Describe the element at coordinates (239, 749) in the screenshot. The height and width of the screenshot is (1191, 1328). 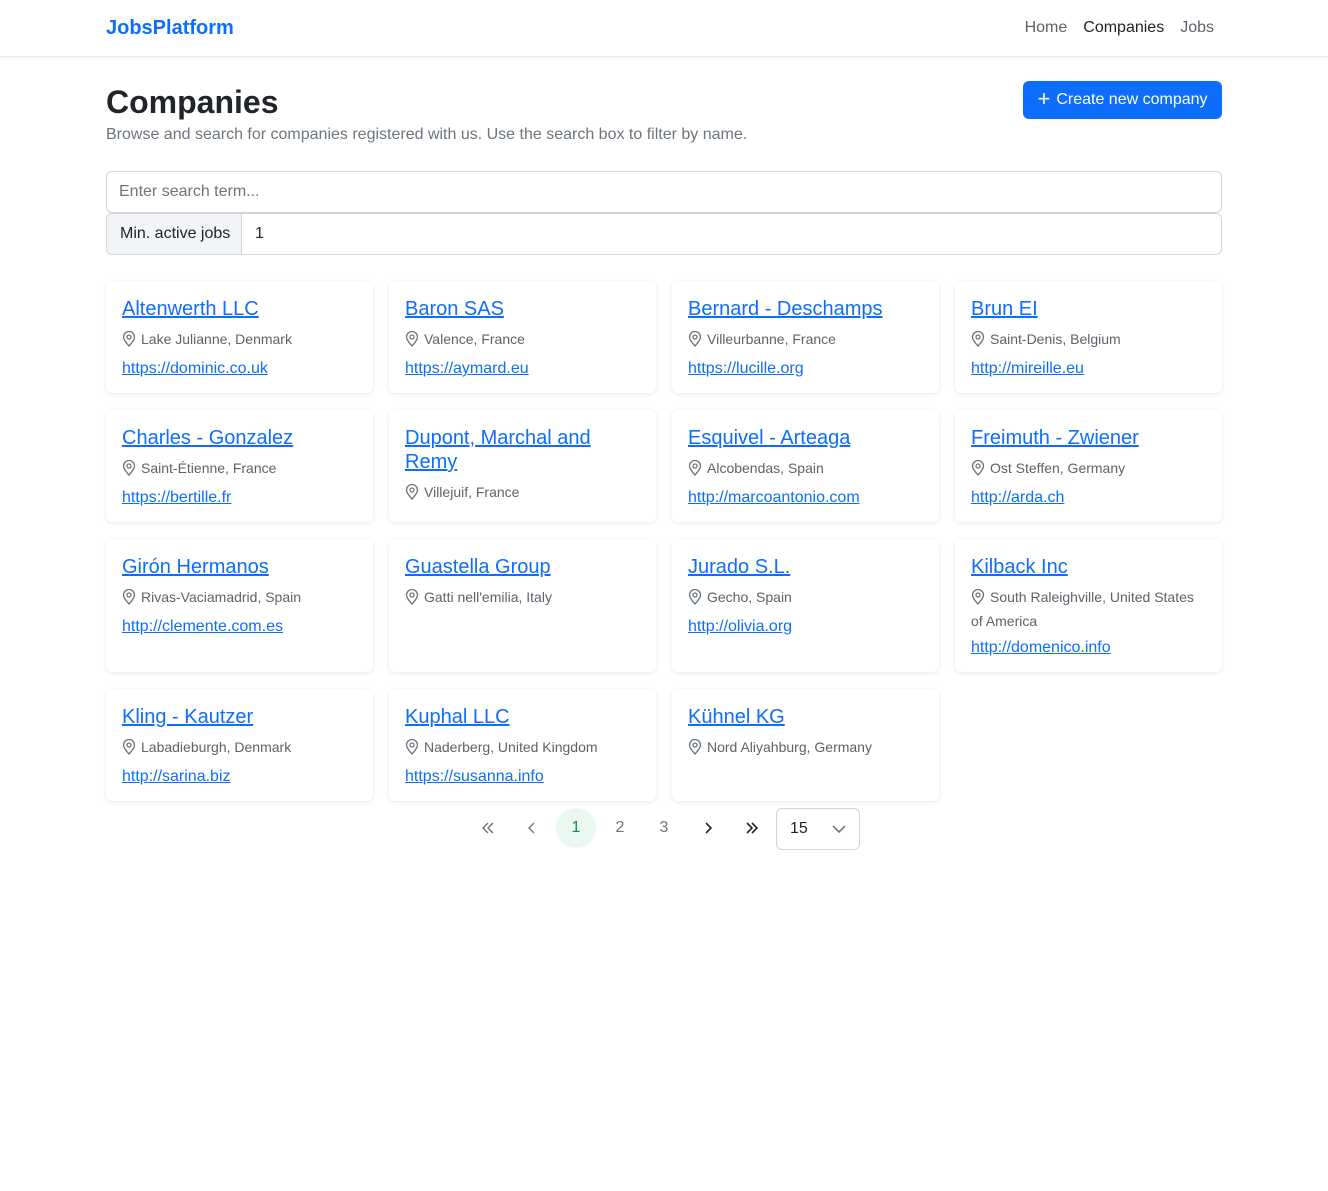
I see `company-location: Labadieburgh, Denmark` at that location.